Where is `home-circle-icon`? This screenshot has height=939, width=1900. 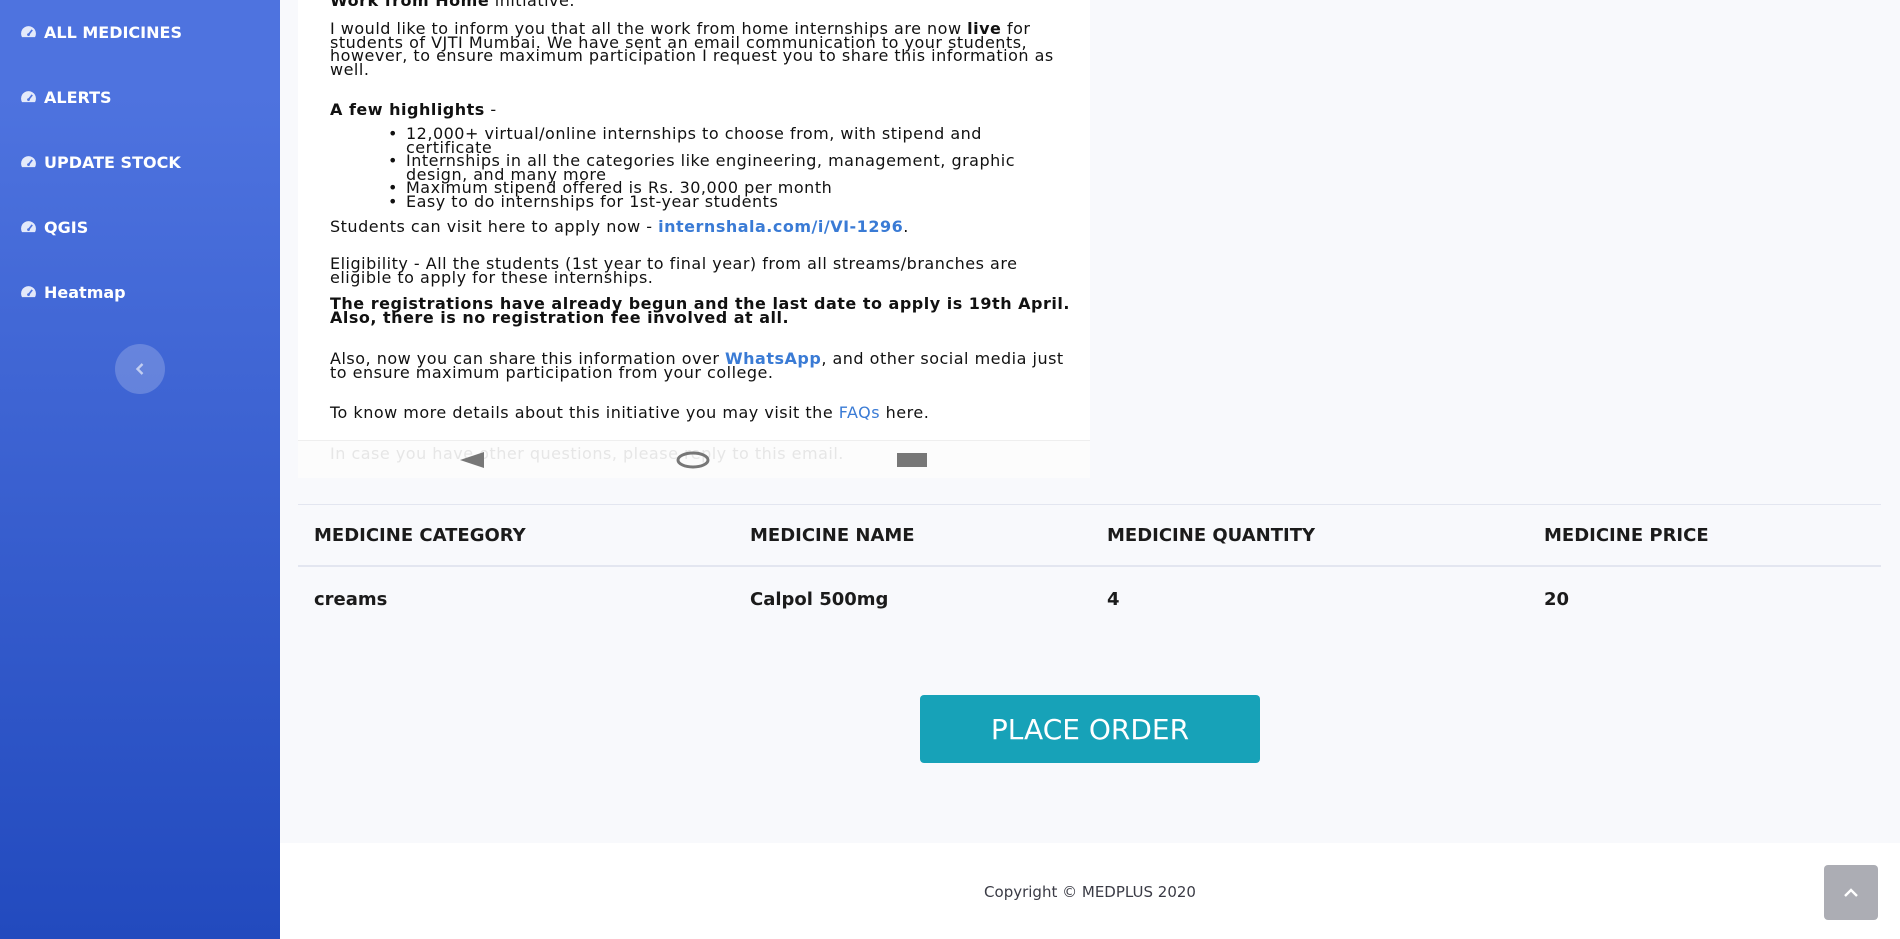
home-circle-icon is located at coordinates (693, 460).